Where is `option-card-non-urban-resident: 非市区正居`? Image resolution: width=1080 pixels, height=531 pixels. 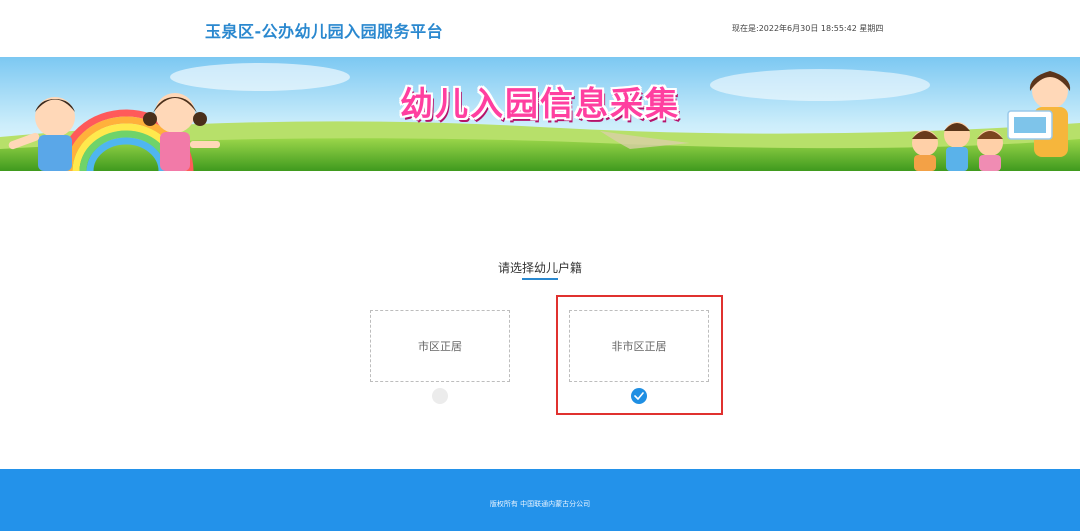 option-card-non-urban-resident: 非市区正居 is located at coordinates (639, 346).